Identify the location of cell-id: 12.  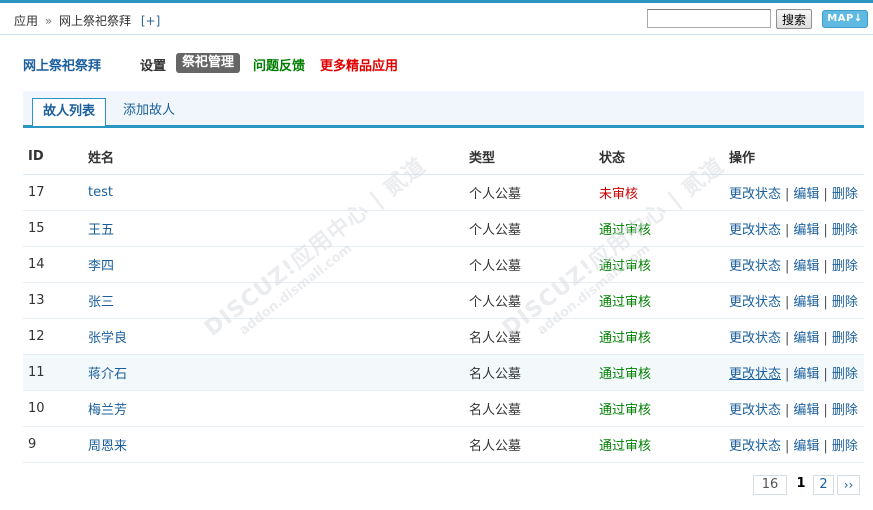
(53, 336).